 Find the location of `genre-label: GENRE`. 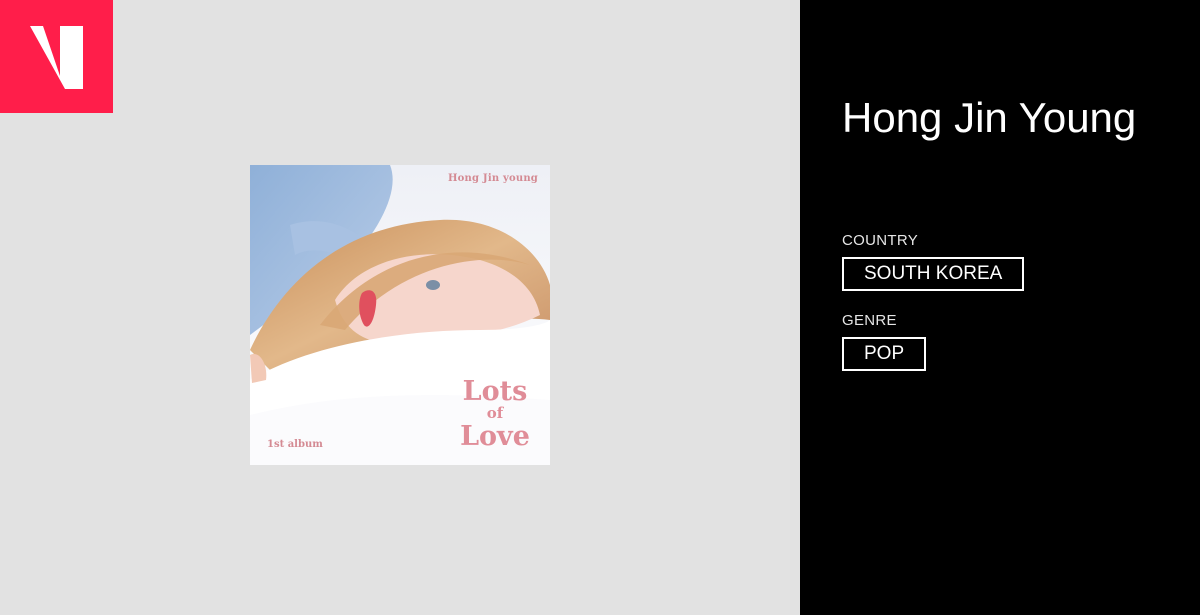

genre-label: GENRE is located at coordinates (869, 320).